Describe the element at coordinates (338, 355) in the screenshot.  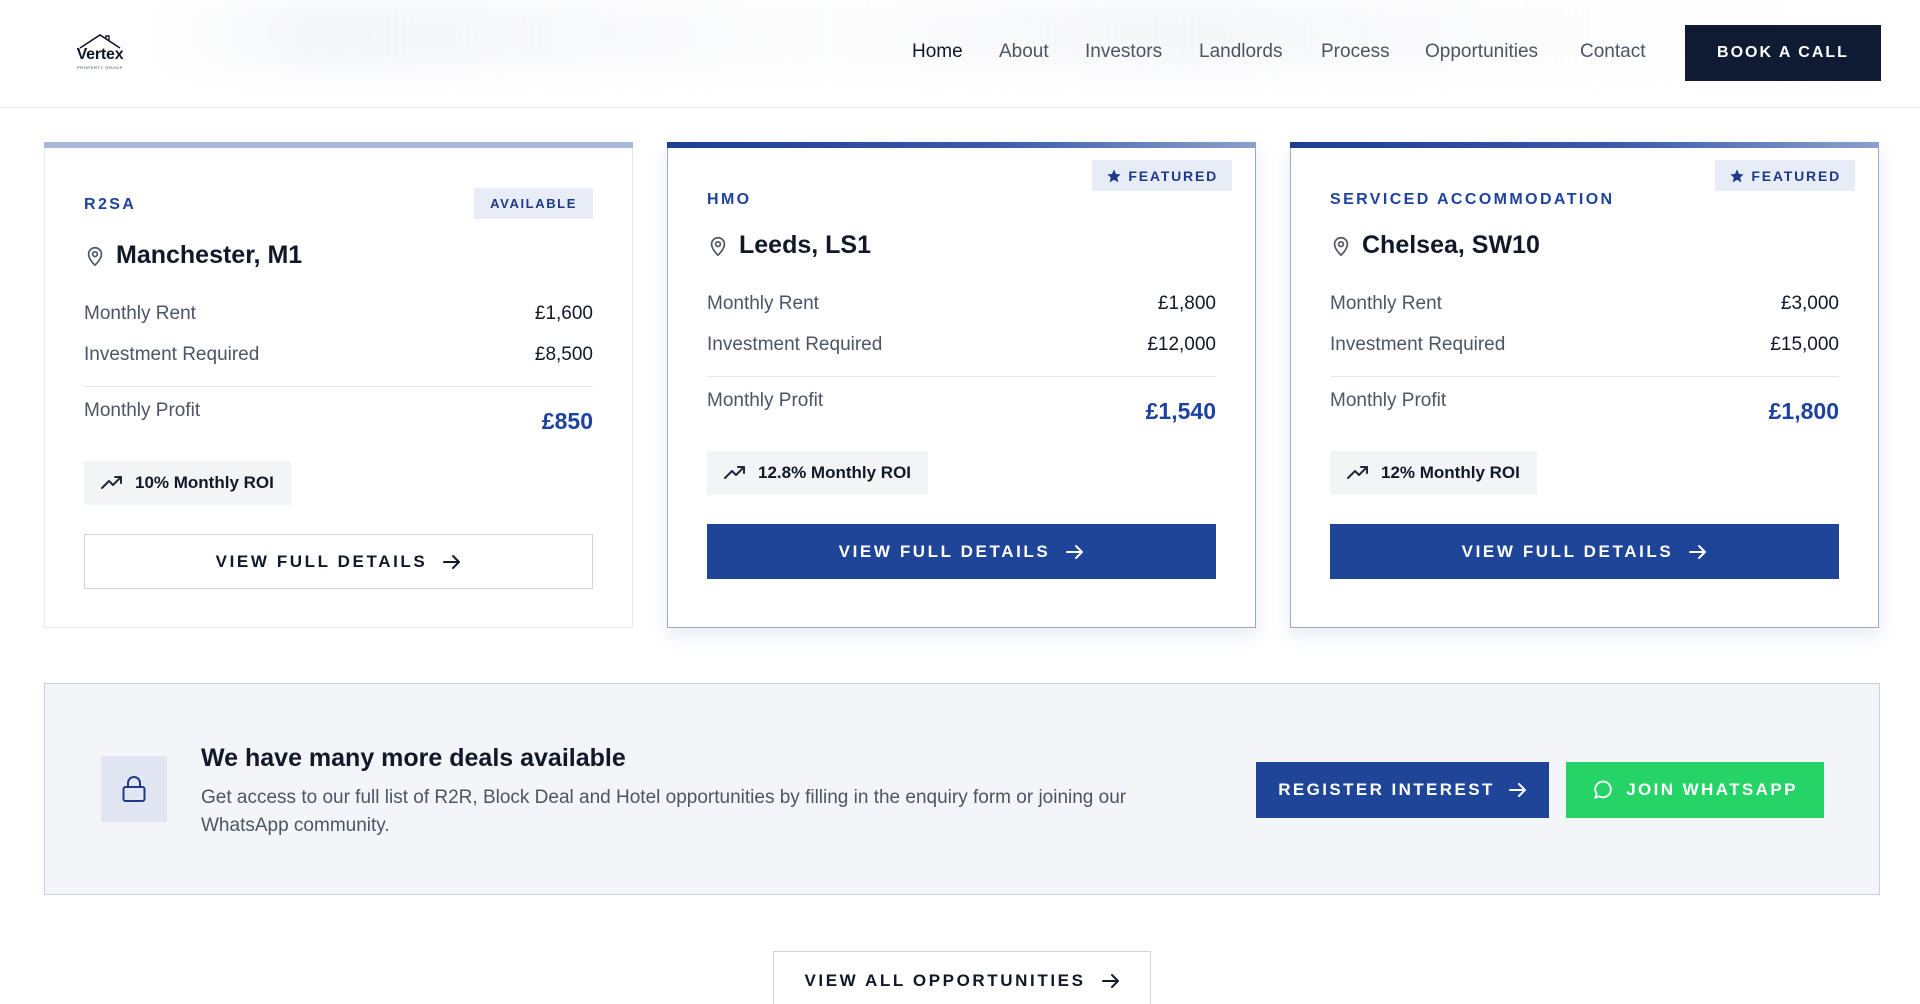
I see `investment-row: Investment Required £8,500` at that location.